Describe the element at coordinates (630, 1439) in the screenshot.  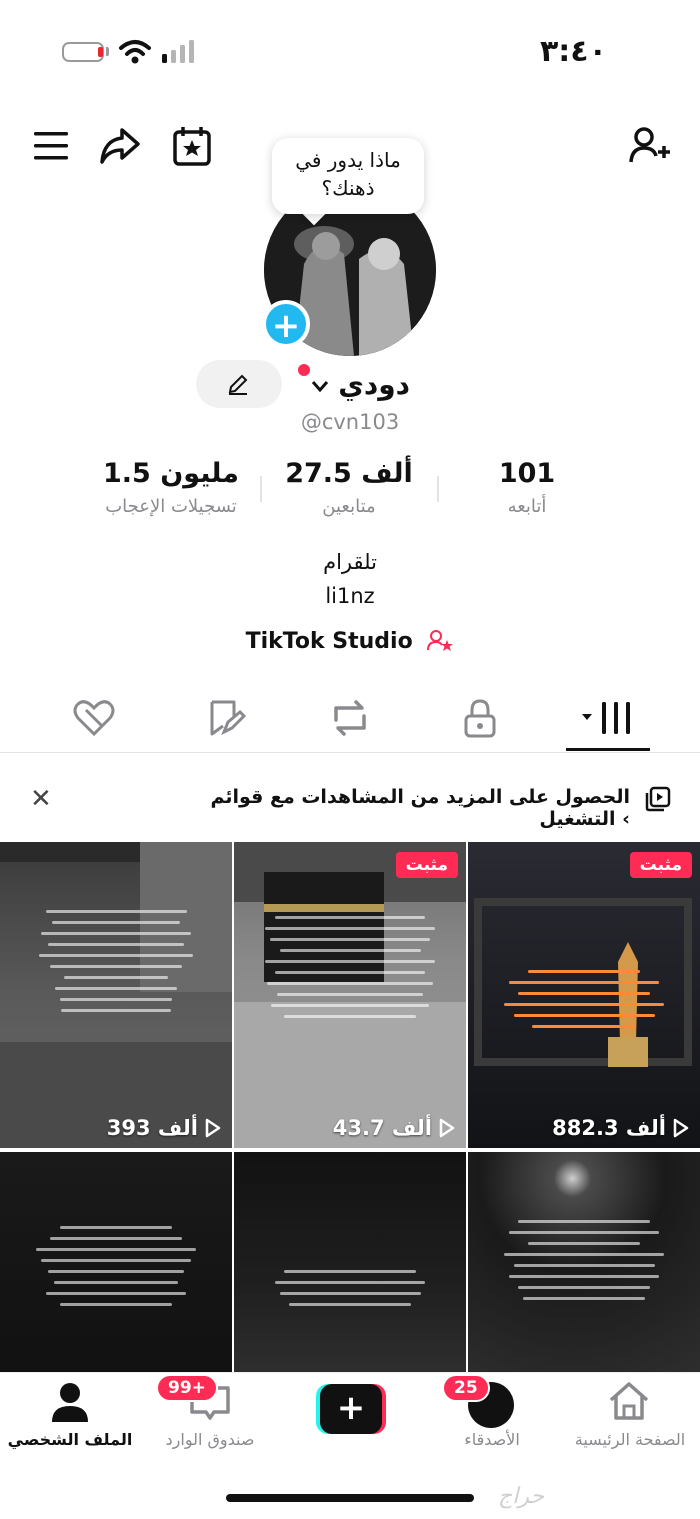
I see `nav-home-label: الصفحة الرئيسية` at that location.